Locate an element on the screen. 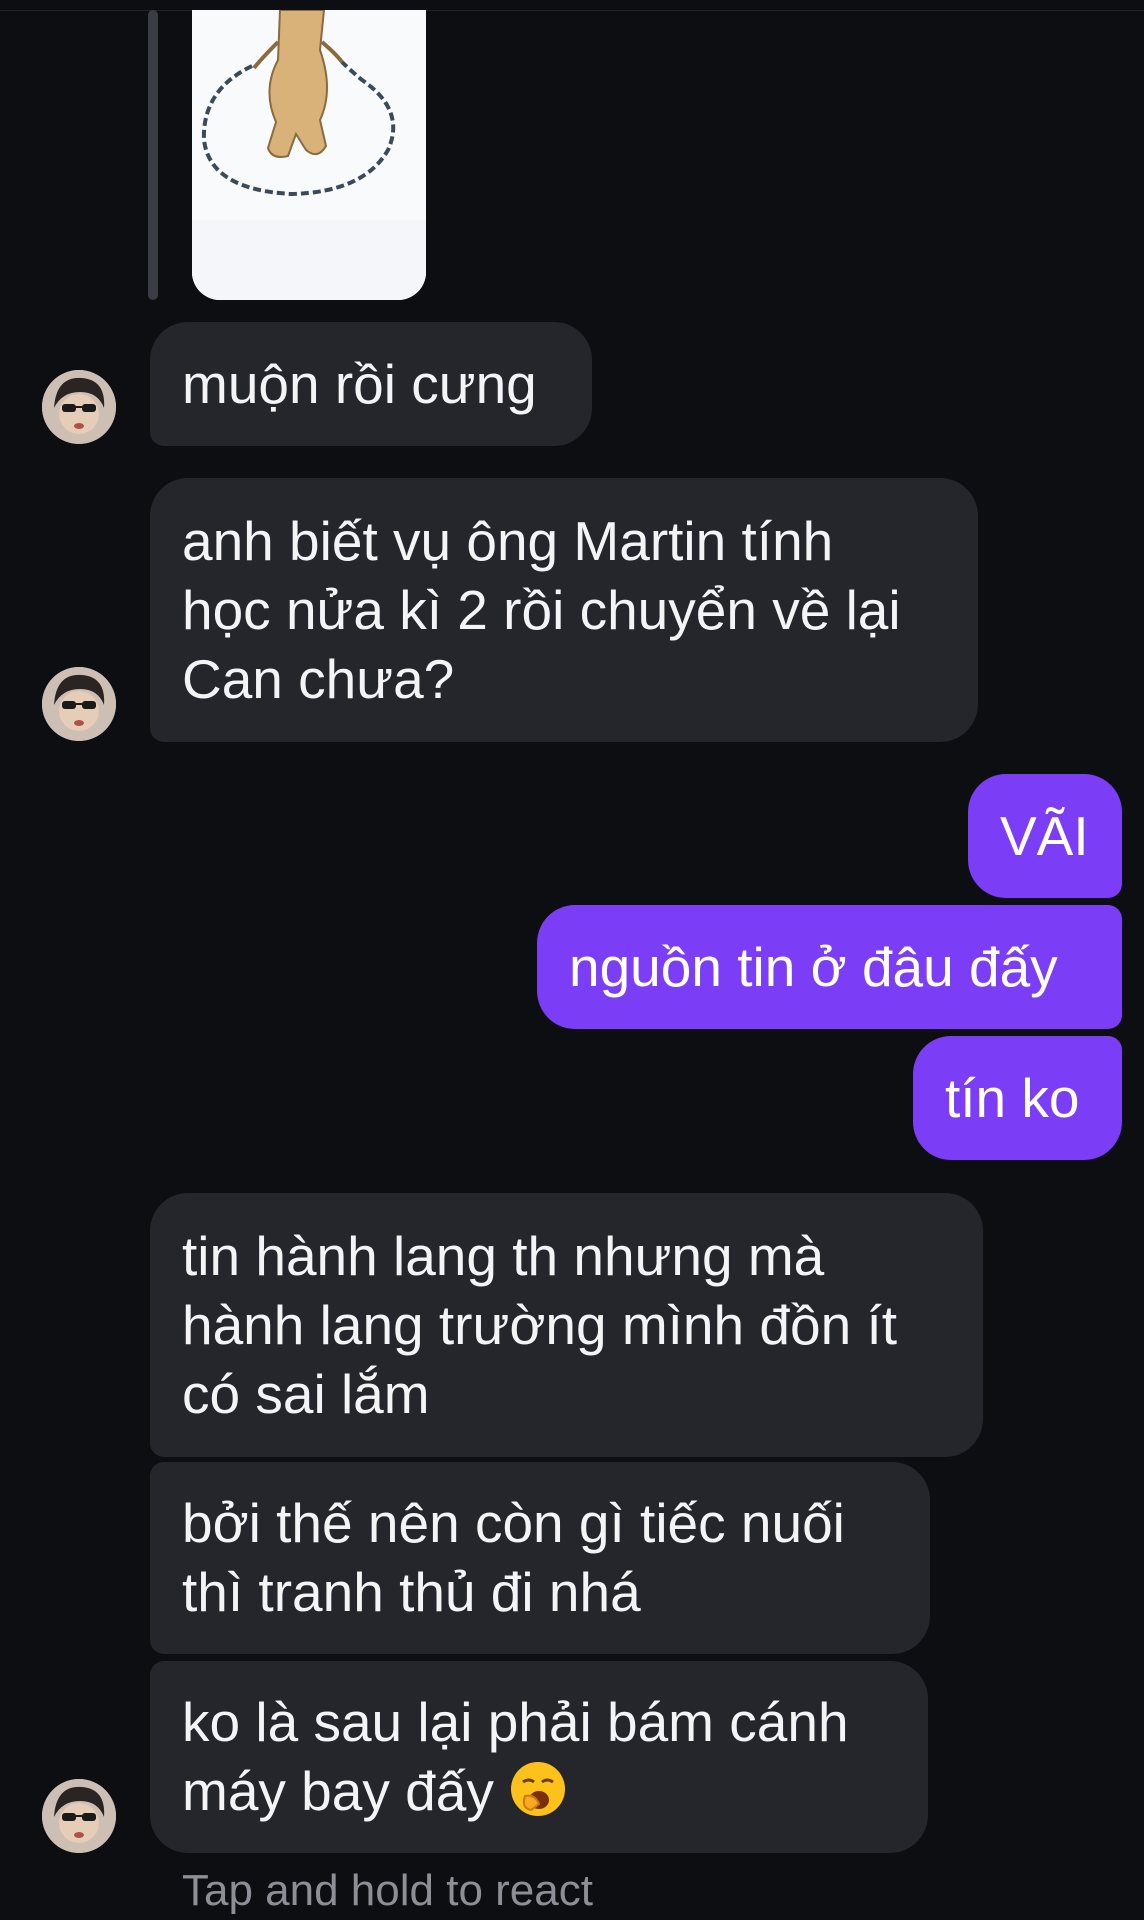  message-text-line: tin hành lang th nhưng mà is located at coordinates (503, 1255).